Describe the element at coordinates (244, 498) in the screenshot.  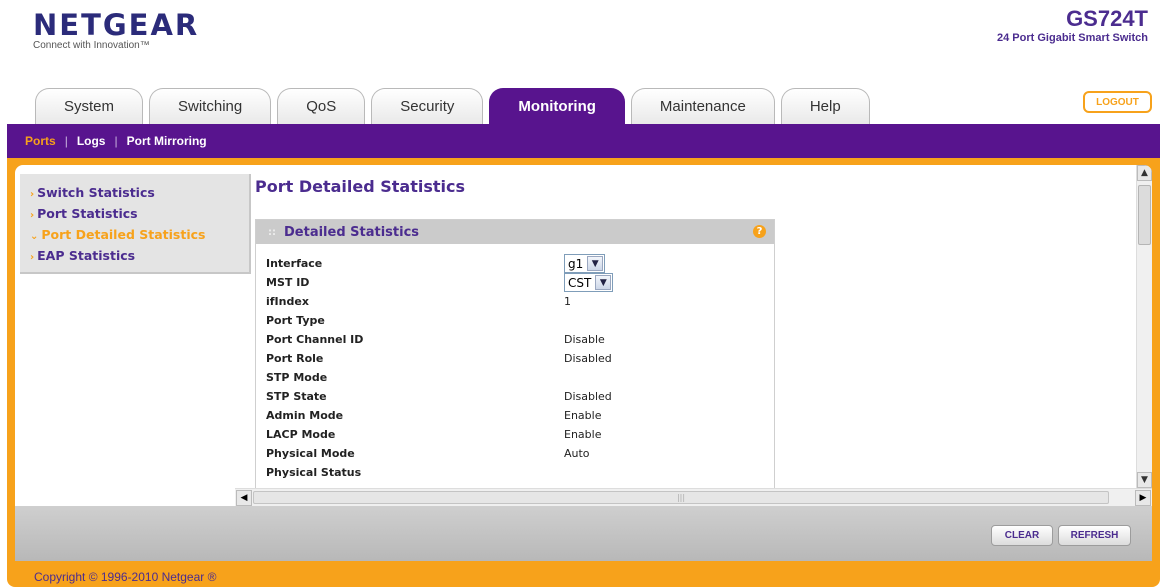
I see `scroll-left-icon: ◀` at that location.